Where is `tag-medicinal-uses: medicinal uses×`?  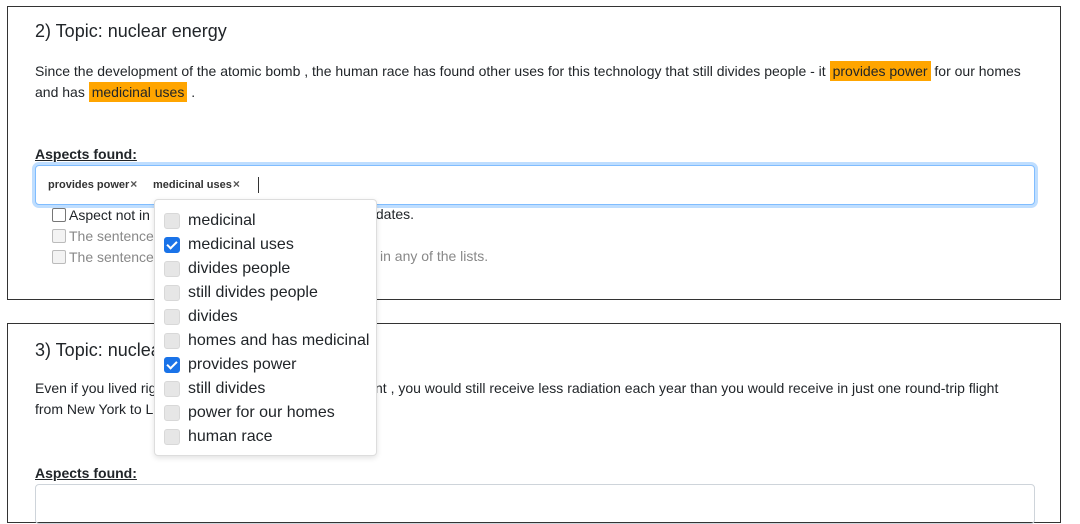
tag-medicinal-uses: medicinal uses× is located at coordinates (196, 184).